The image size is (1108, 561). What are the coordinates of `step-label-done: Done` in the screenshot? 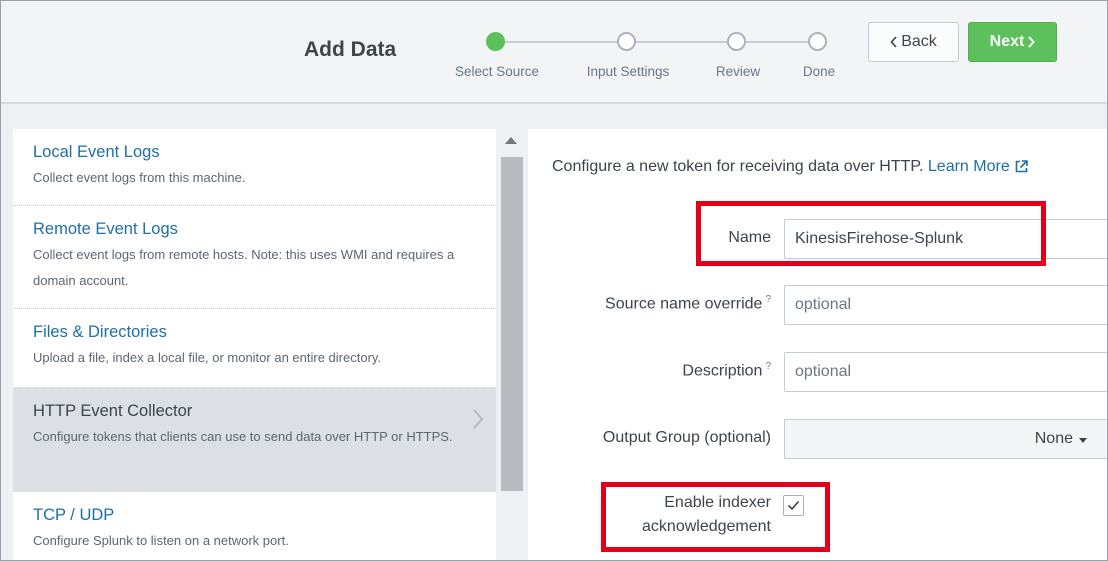 It's located at (819, 71).